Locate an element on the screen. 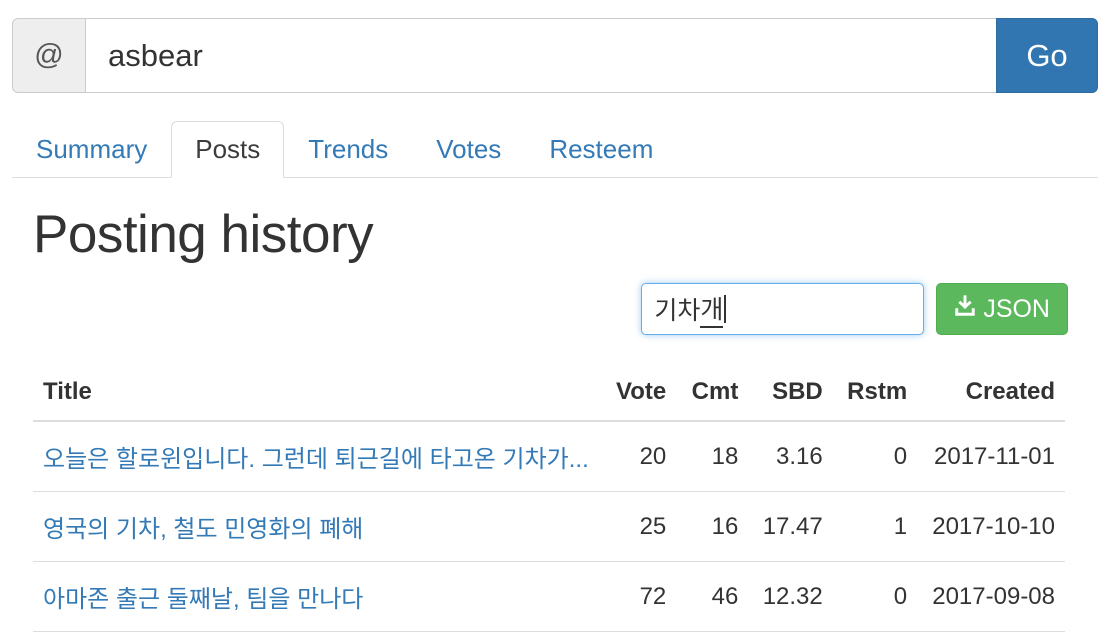  cell-title: 아마존 출근 둘째날, 팀을 만나다 is located at coordinates (316, 596).